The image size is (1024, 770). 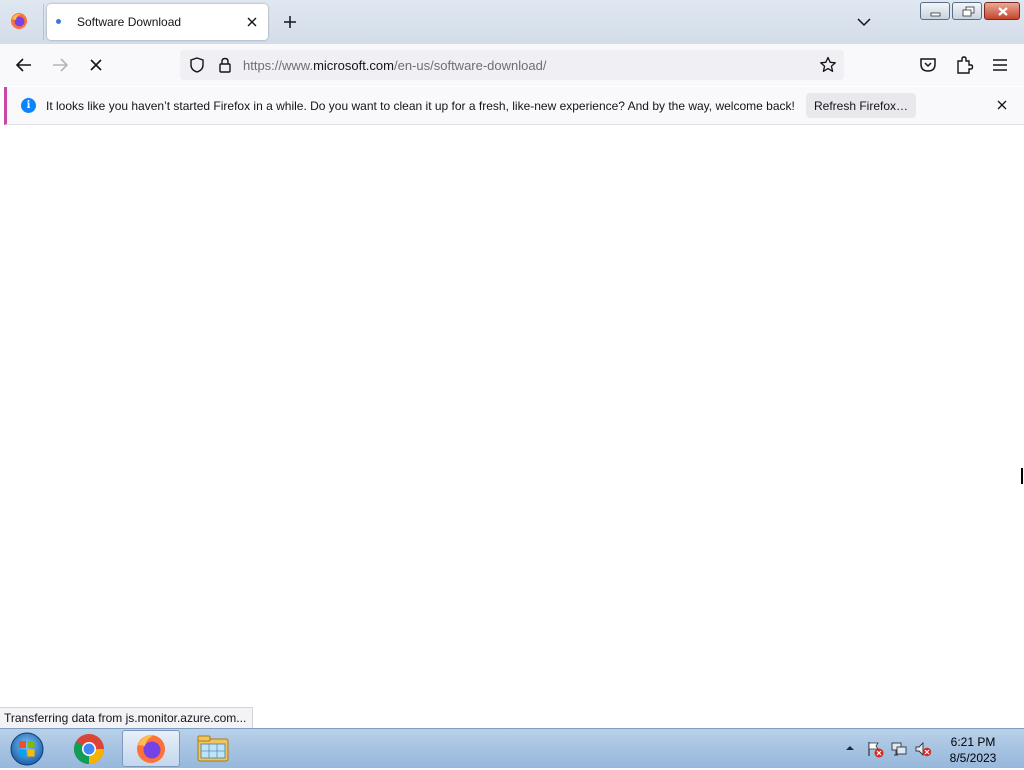 I want to click on restore-button, so click(x=967, y=11).